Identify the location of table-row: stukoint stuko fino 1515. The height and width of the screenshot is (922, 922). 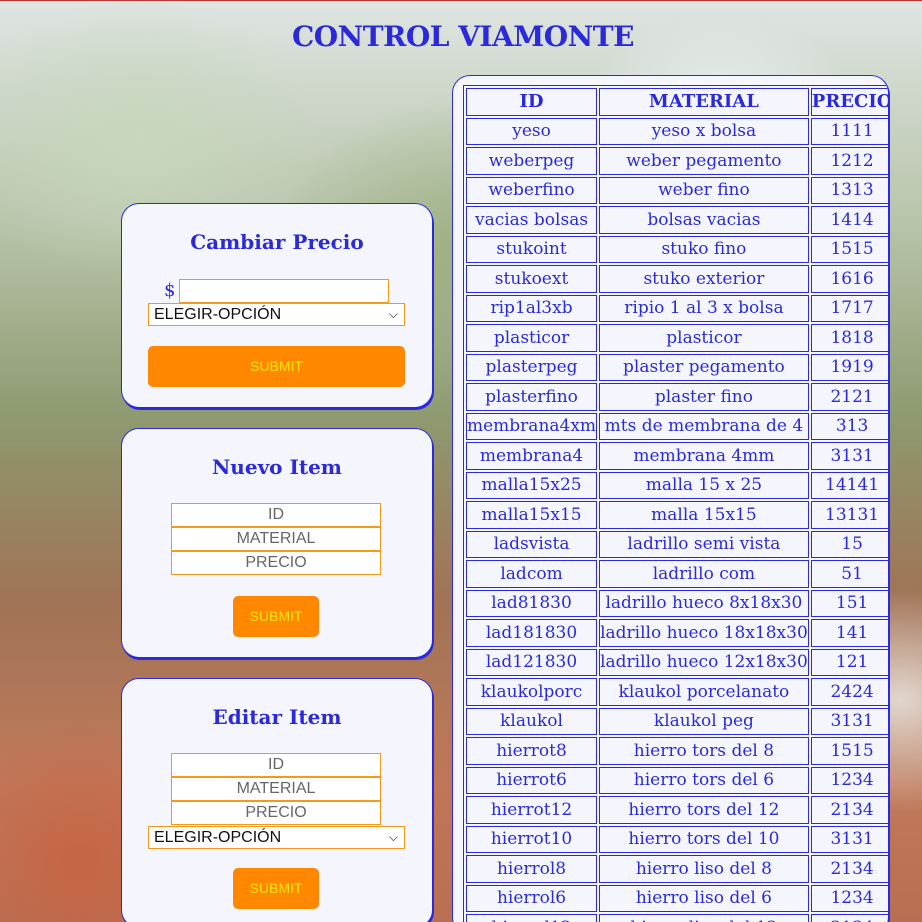
(677, 249).